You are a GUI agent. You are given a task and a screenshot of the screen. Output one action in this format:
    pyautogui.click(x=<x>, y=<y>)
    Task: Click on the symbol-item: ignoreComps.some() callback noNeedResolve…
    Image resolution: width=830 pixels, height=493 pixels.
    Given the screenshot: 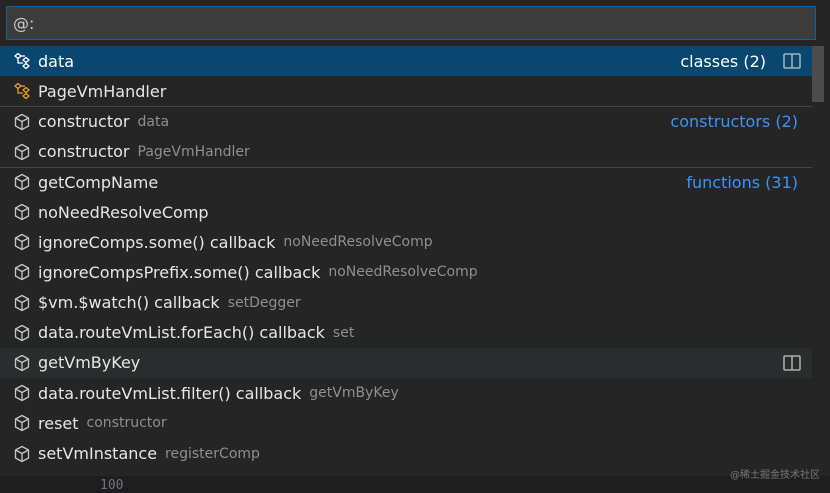 What is the action you would take?
    pyautogui.click(x=406, y=242)
    